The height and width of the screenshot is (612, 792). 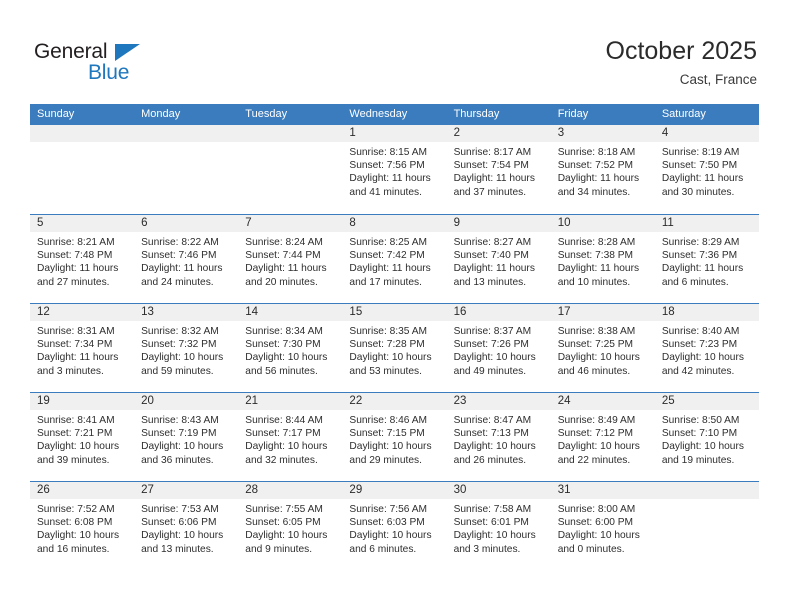 I want to click on weekday-header-tuesday: Tuesday, so click(x=266, y=114).